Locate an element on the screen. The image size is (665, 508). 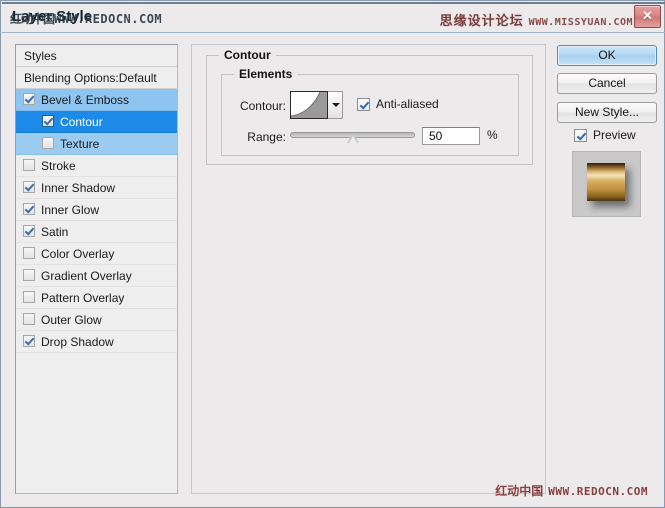
ok-button: OK is located at coordinates (607, 55).